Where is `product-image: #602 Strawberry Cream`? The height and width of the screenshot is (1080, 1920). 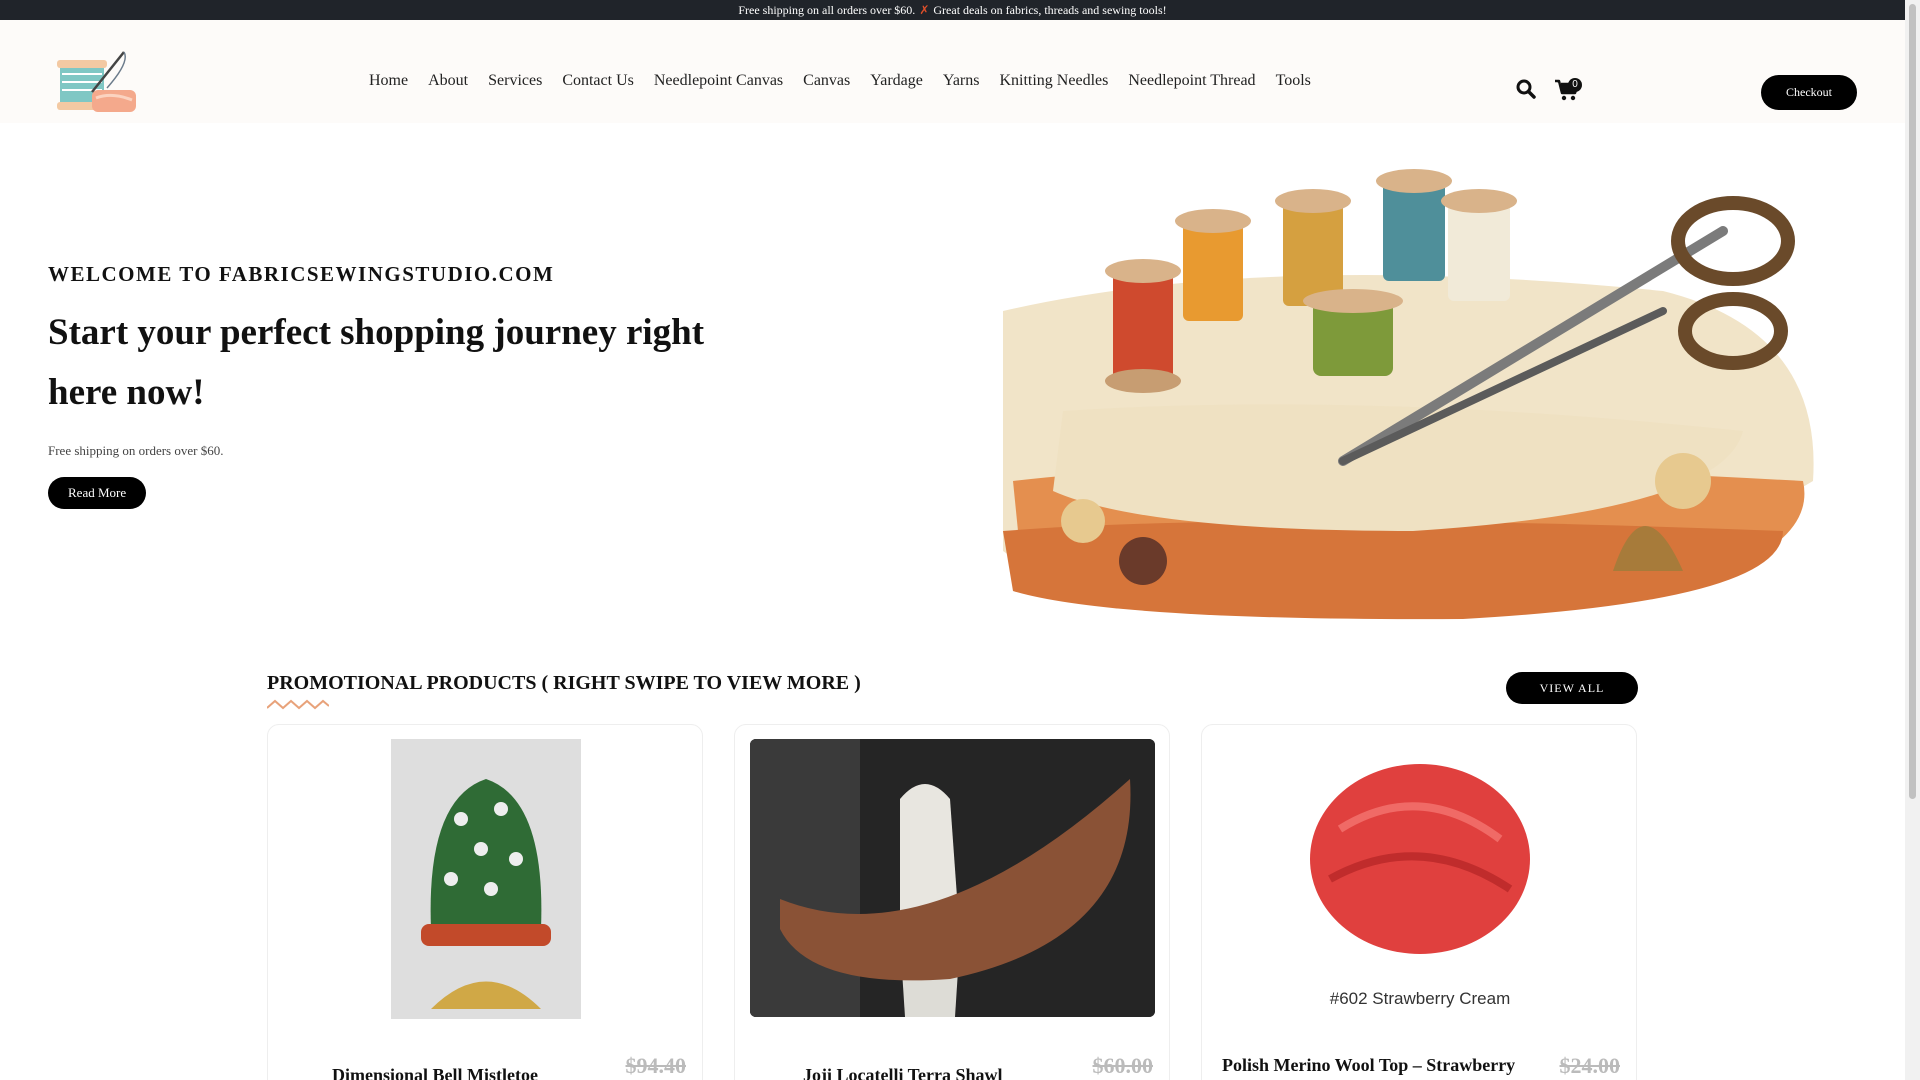
product-image: #602 Strawberry Cream is located at coordinates (1420, 878).